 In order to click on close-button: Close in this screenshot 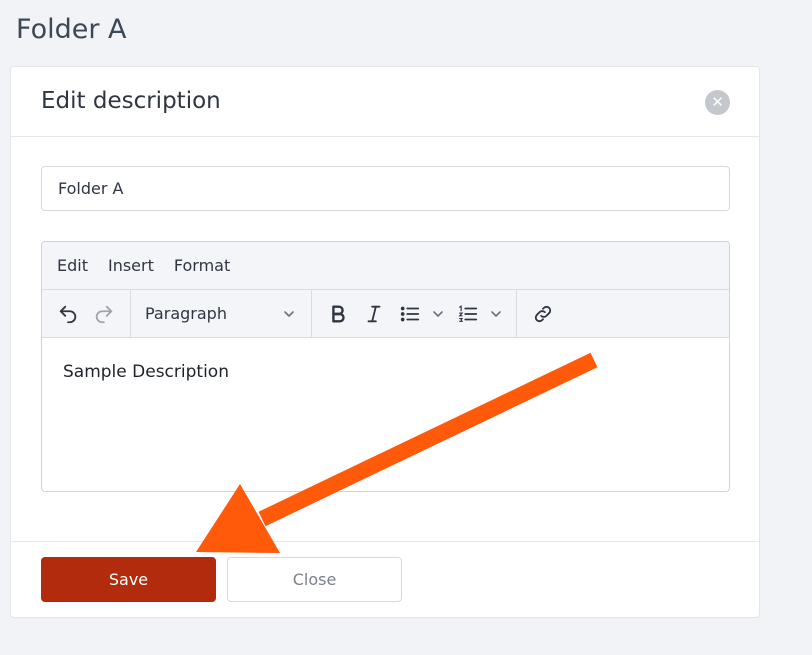, I will do `click(314, 579)`.